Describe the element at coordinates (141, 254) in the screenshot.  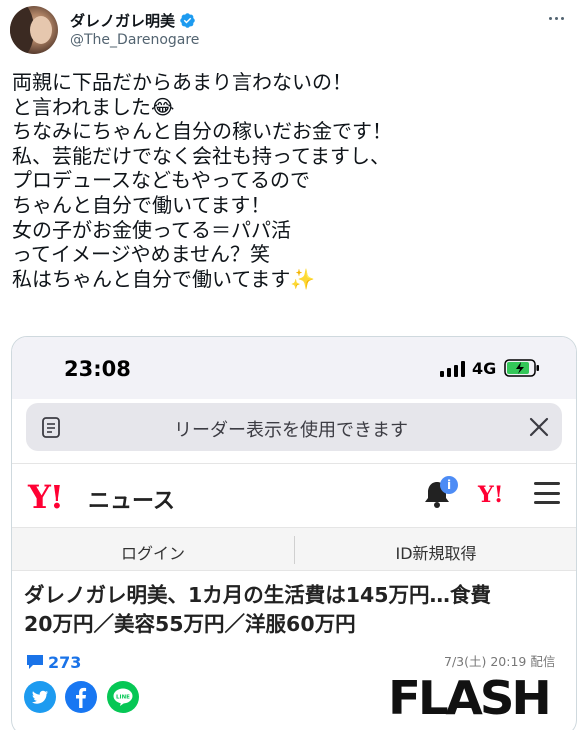
I see `tweet-line: ってイメージやめません？笑` at that location.